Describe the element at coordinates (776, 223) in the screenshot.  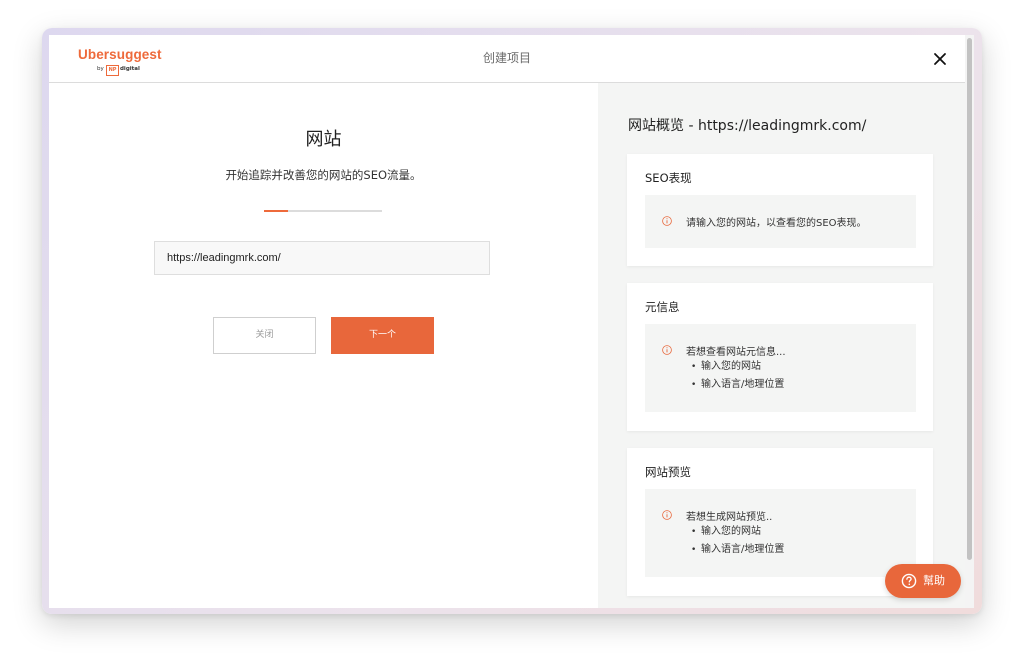
I see `card-message: 请输入您的网站，以查看您的SEO表现。` at that location.